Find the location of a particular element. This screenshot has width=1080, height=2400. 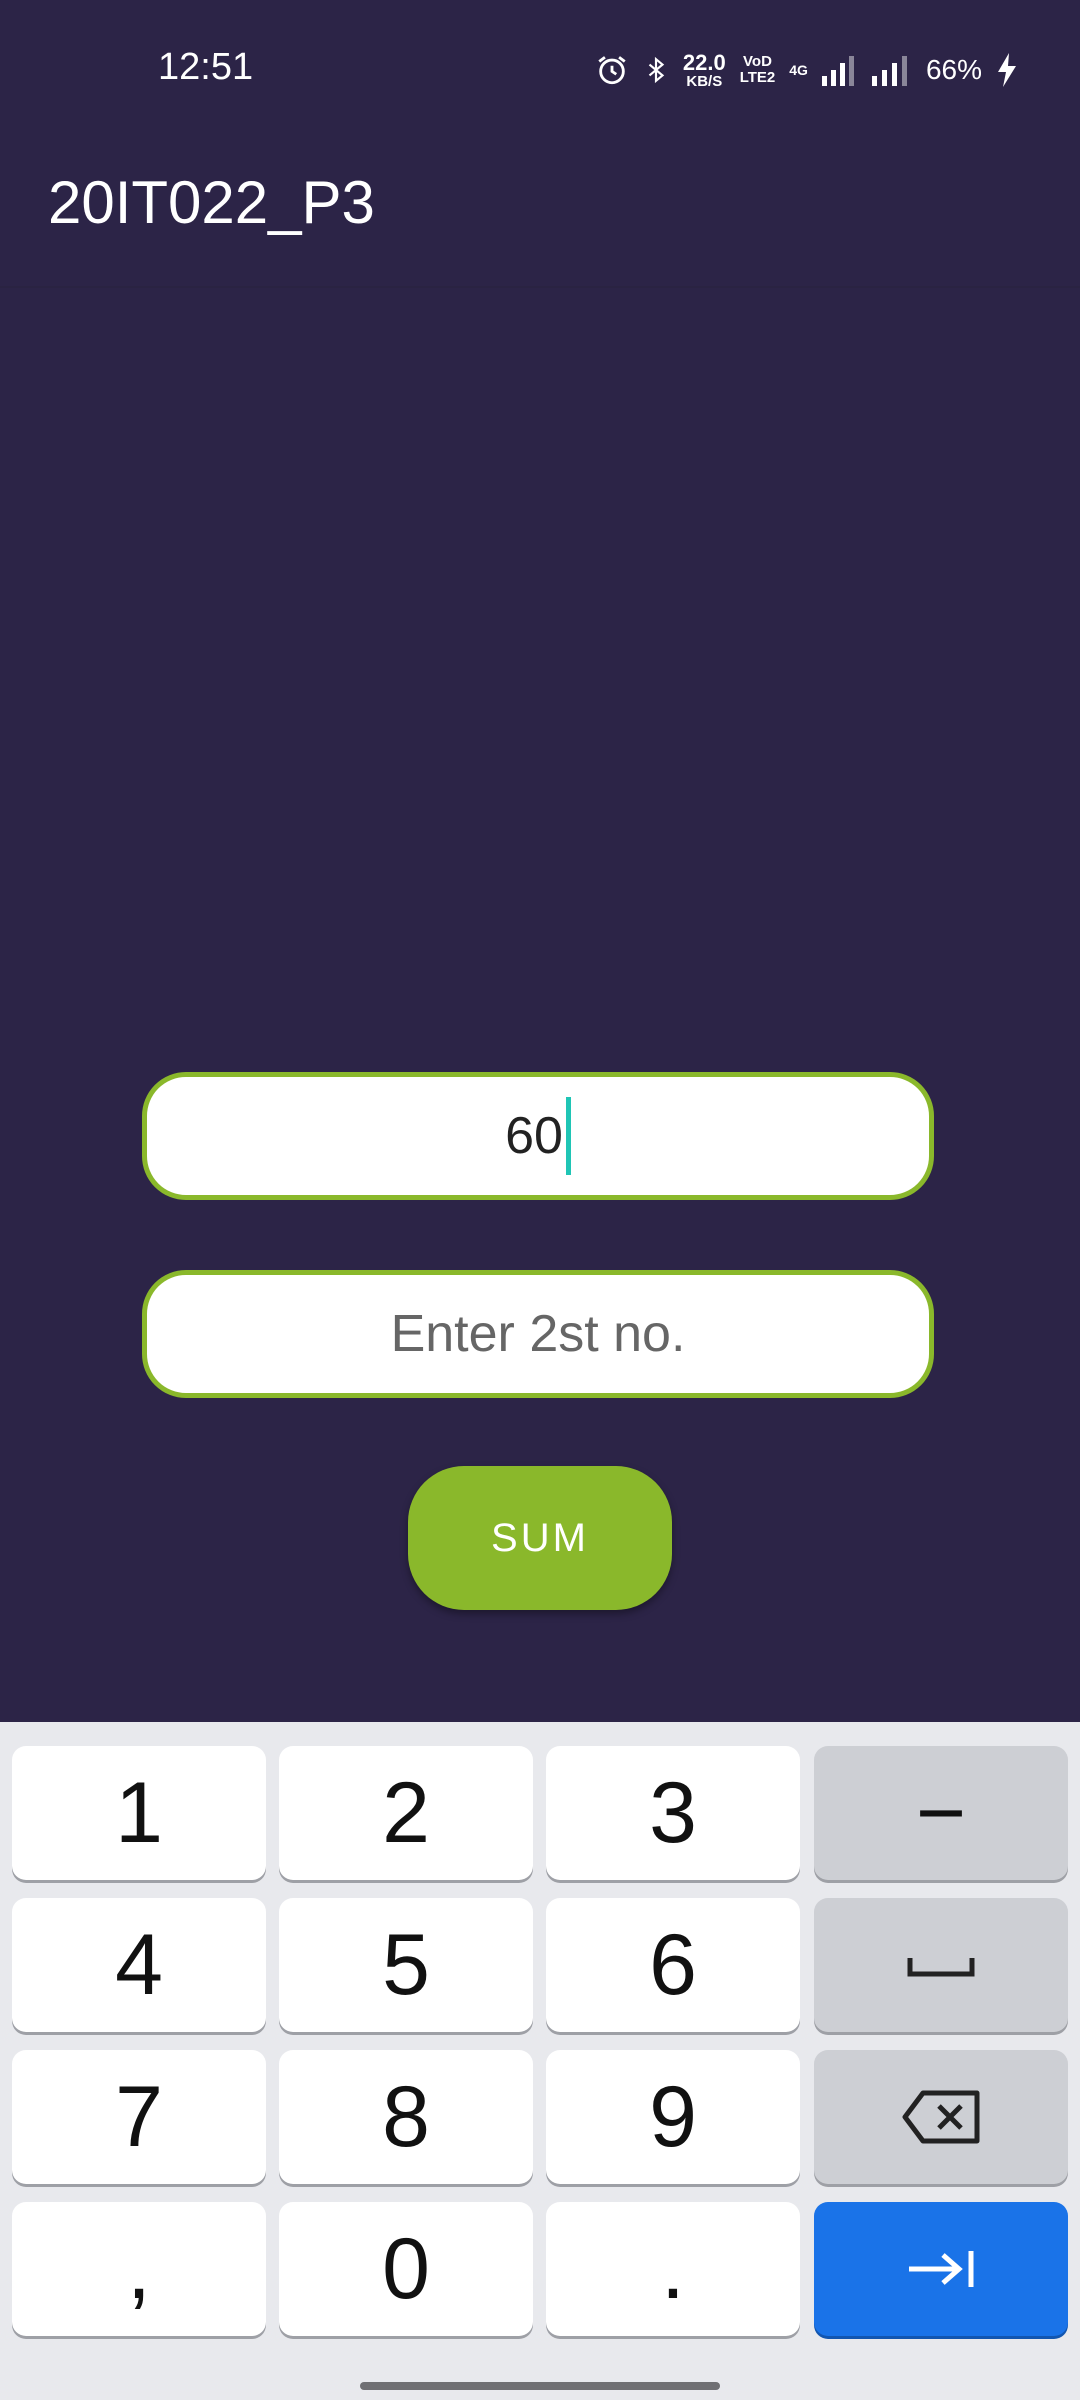

backspace-icon is located at coordinates (941, 2117).